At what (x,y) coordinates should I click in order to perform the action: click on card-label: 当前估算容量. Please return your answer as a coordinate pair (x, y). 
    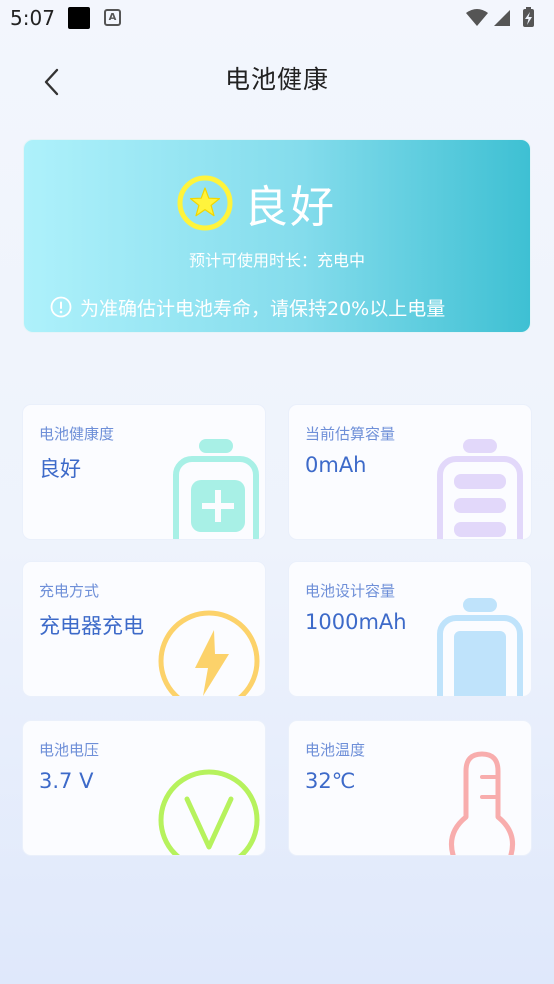
    Looking at the image, I should click on (350, 434).